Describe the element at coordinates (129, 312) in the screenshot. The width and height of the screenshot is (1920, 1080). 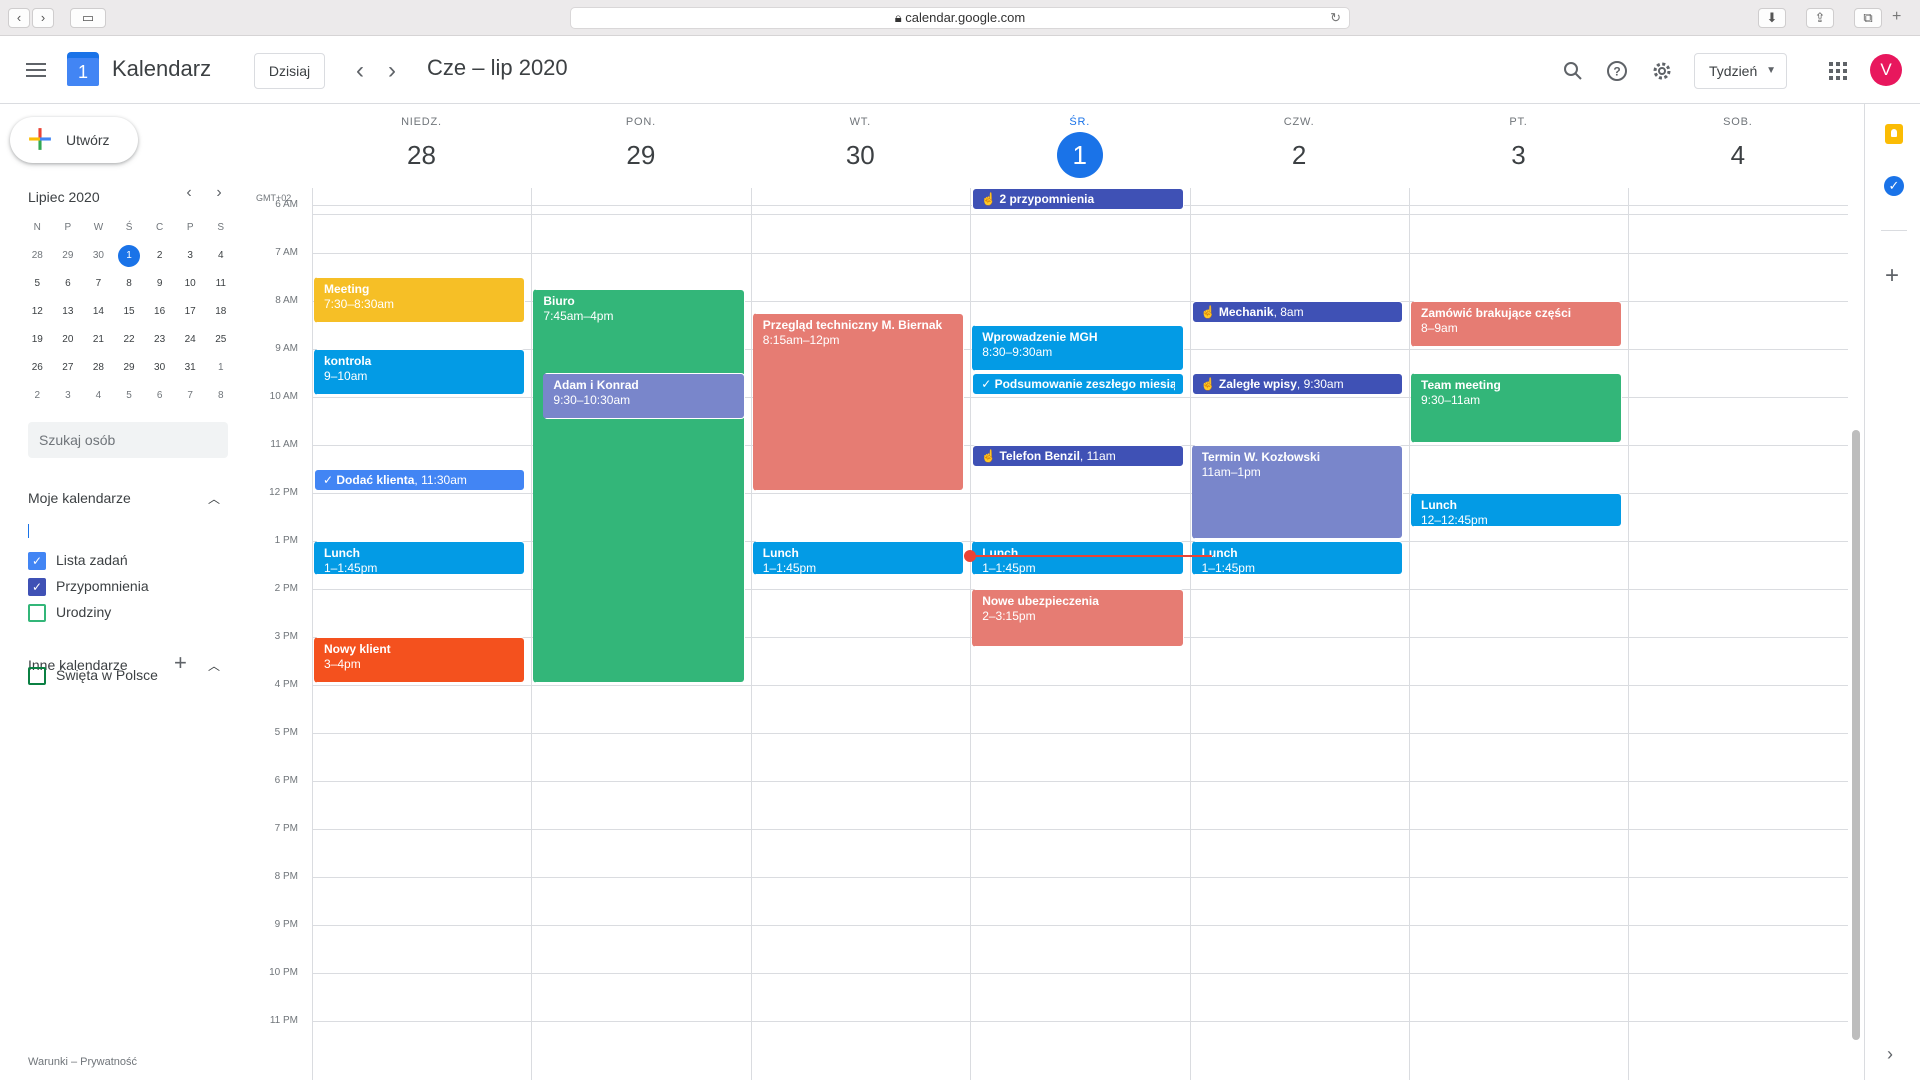
I see `mini-day: 15` at that location.